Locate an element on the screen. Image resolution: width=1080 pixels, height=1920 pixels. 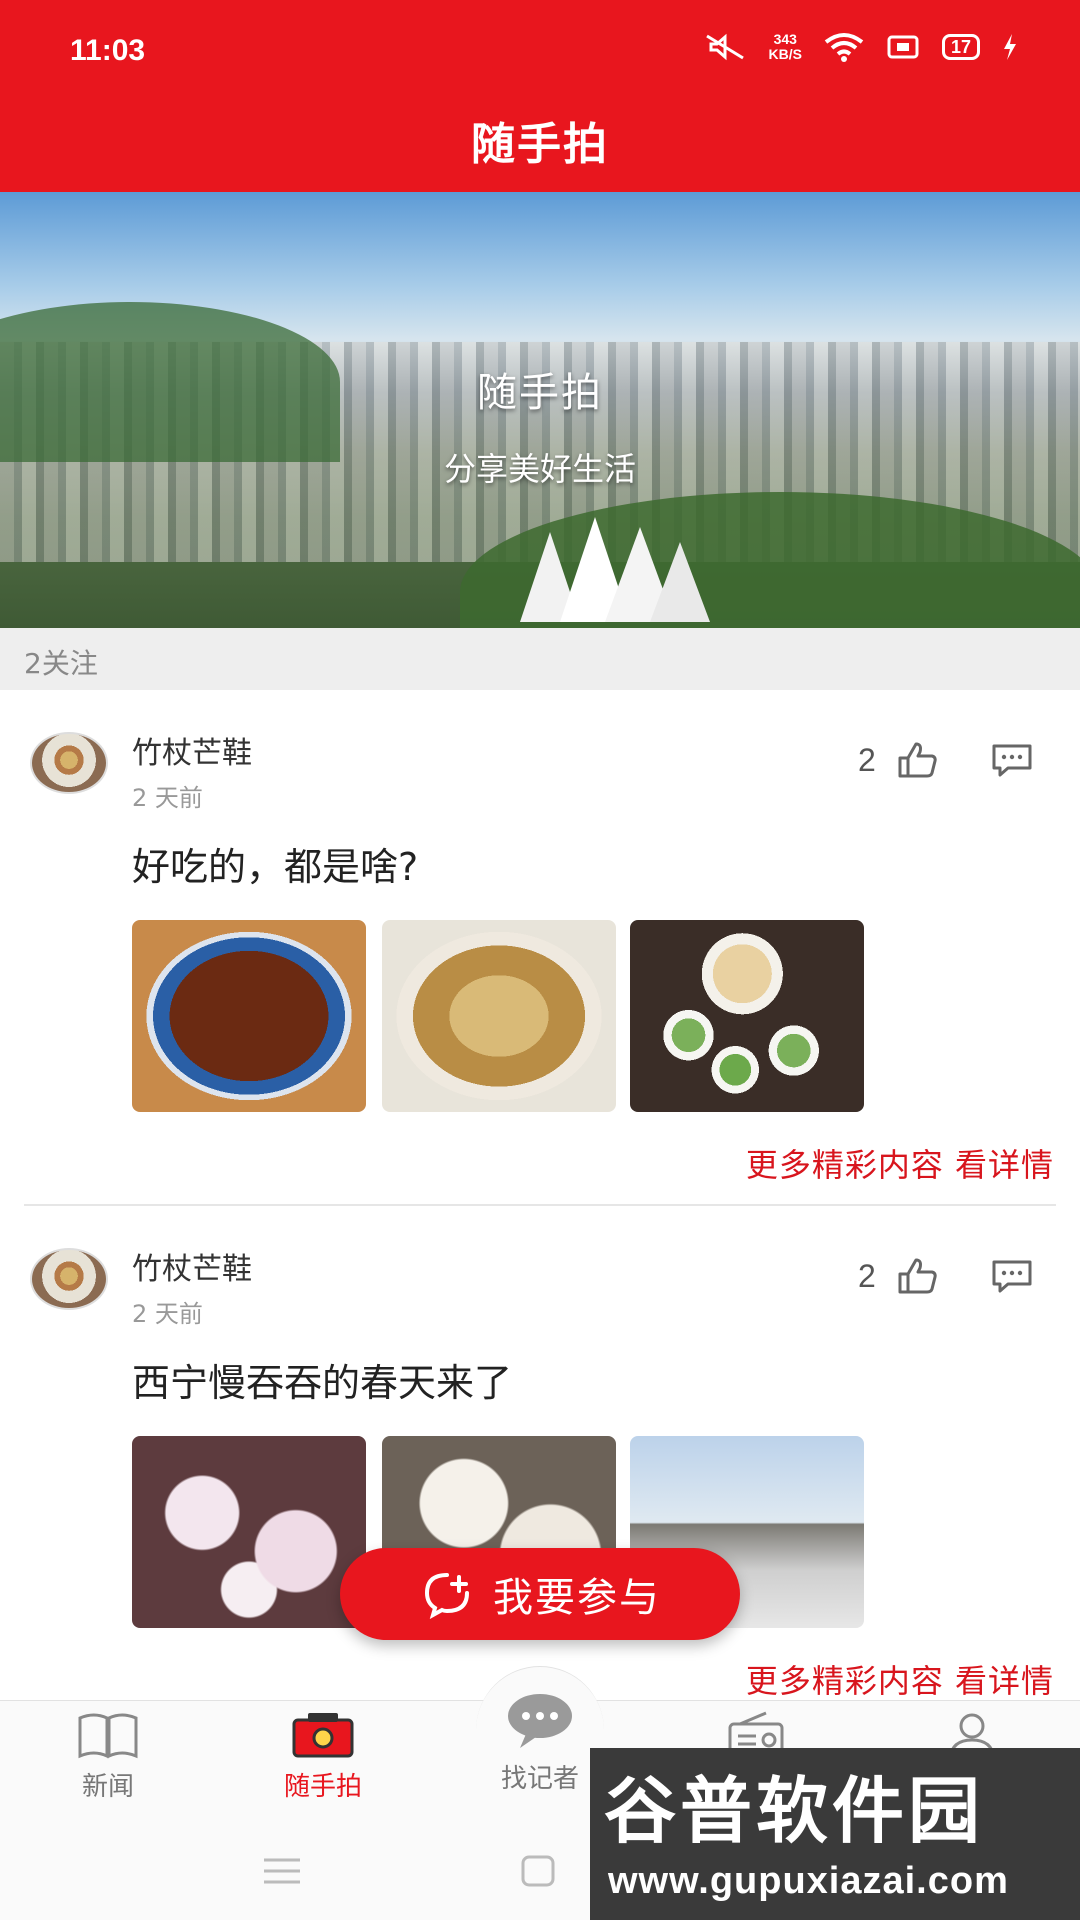
mute-icon is located at coordinates (724, 47).